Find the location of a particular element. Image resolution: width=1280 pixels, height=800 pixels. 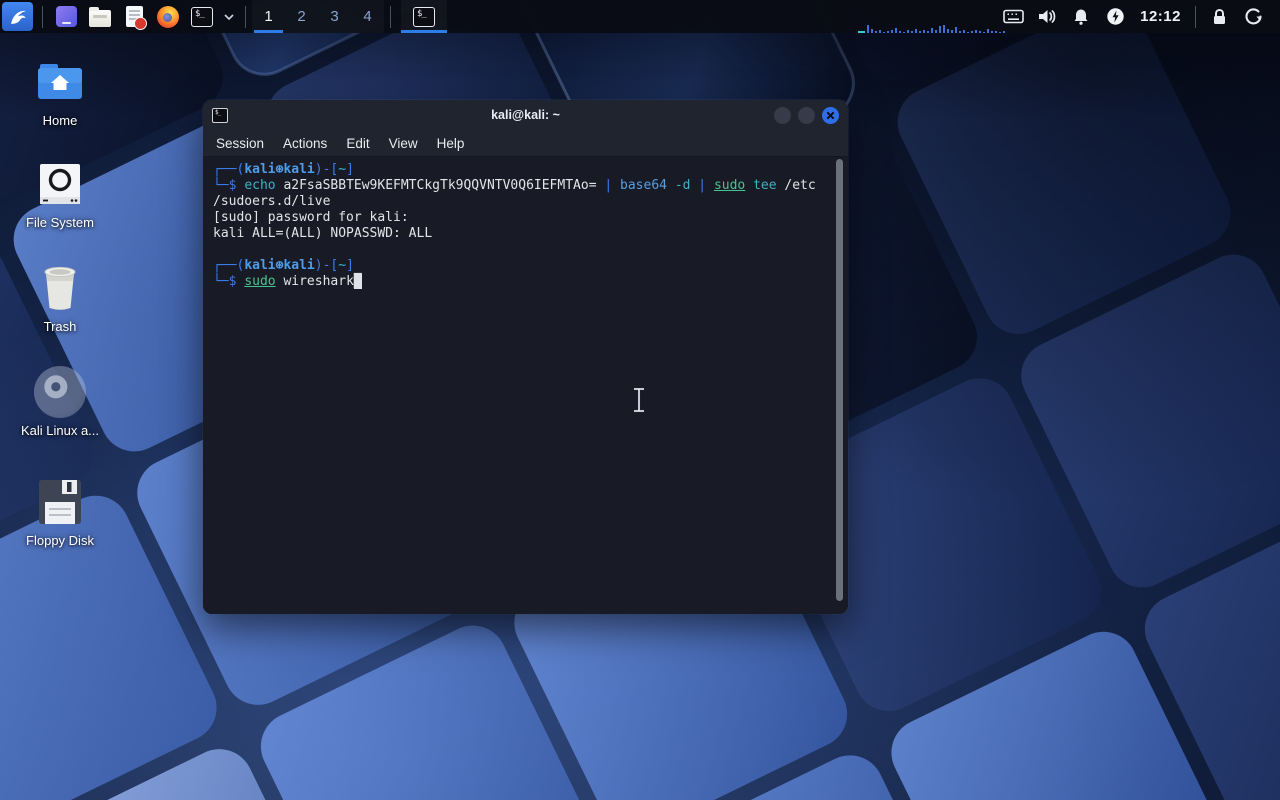

desktop-item-trash: Trash is located at coordinates (60, 298).